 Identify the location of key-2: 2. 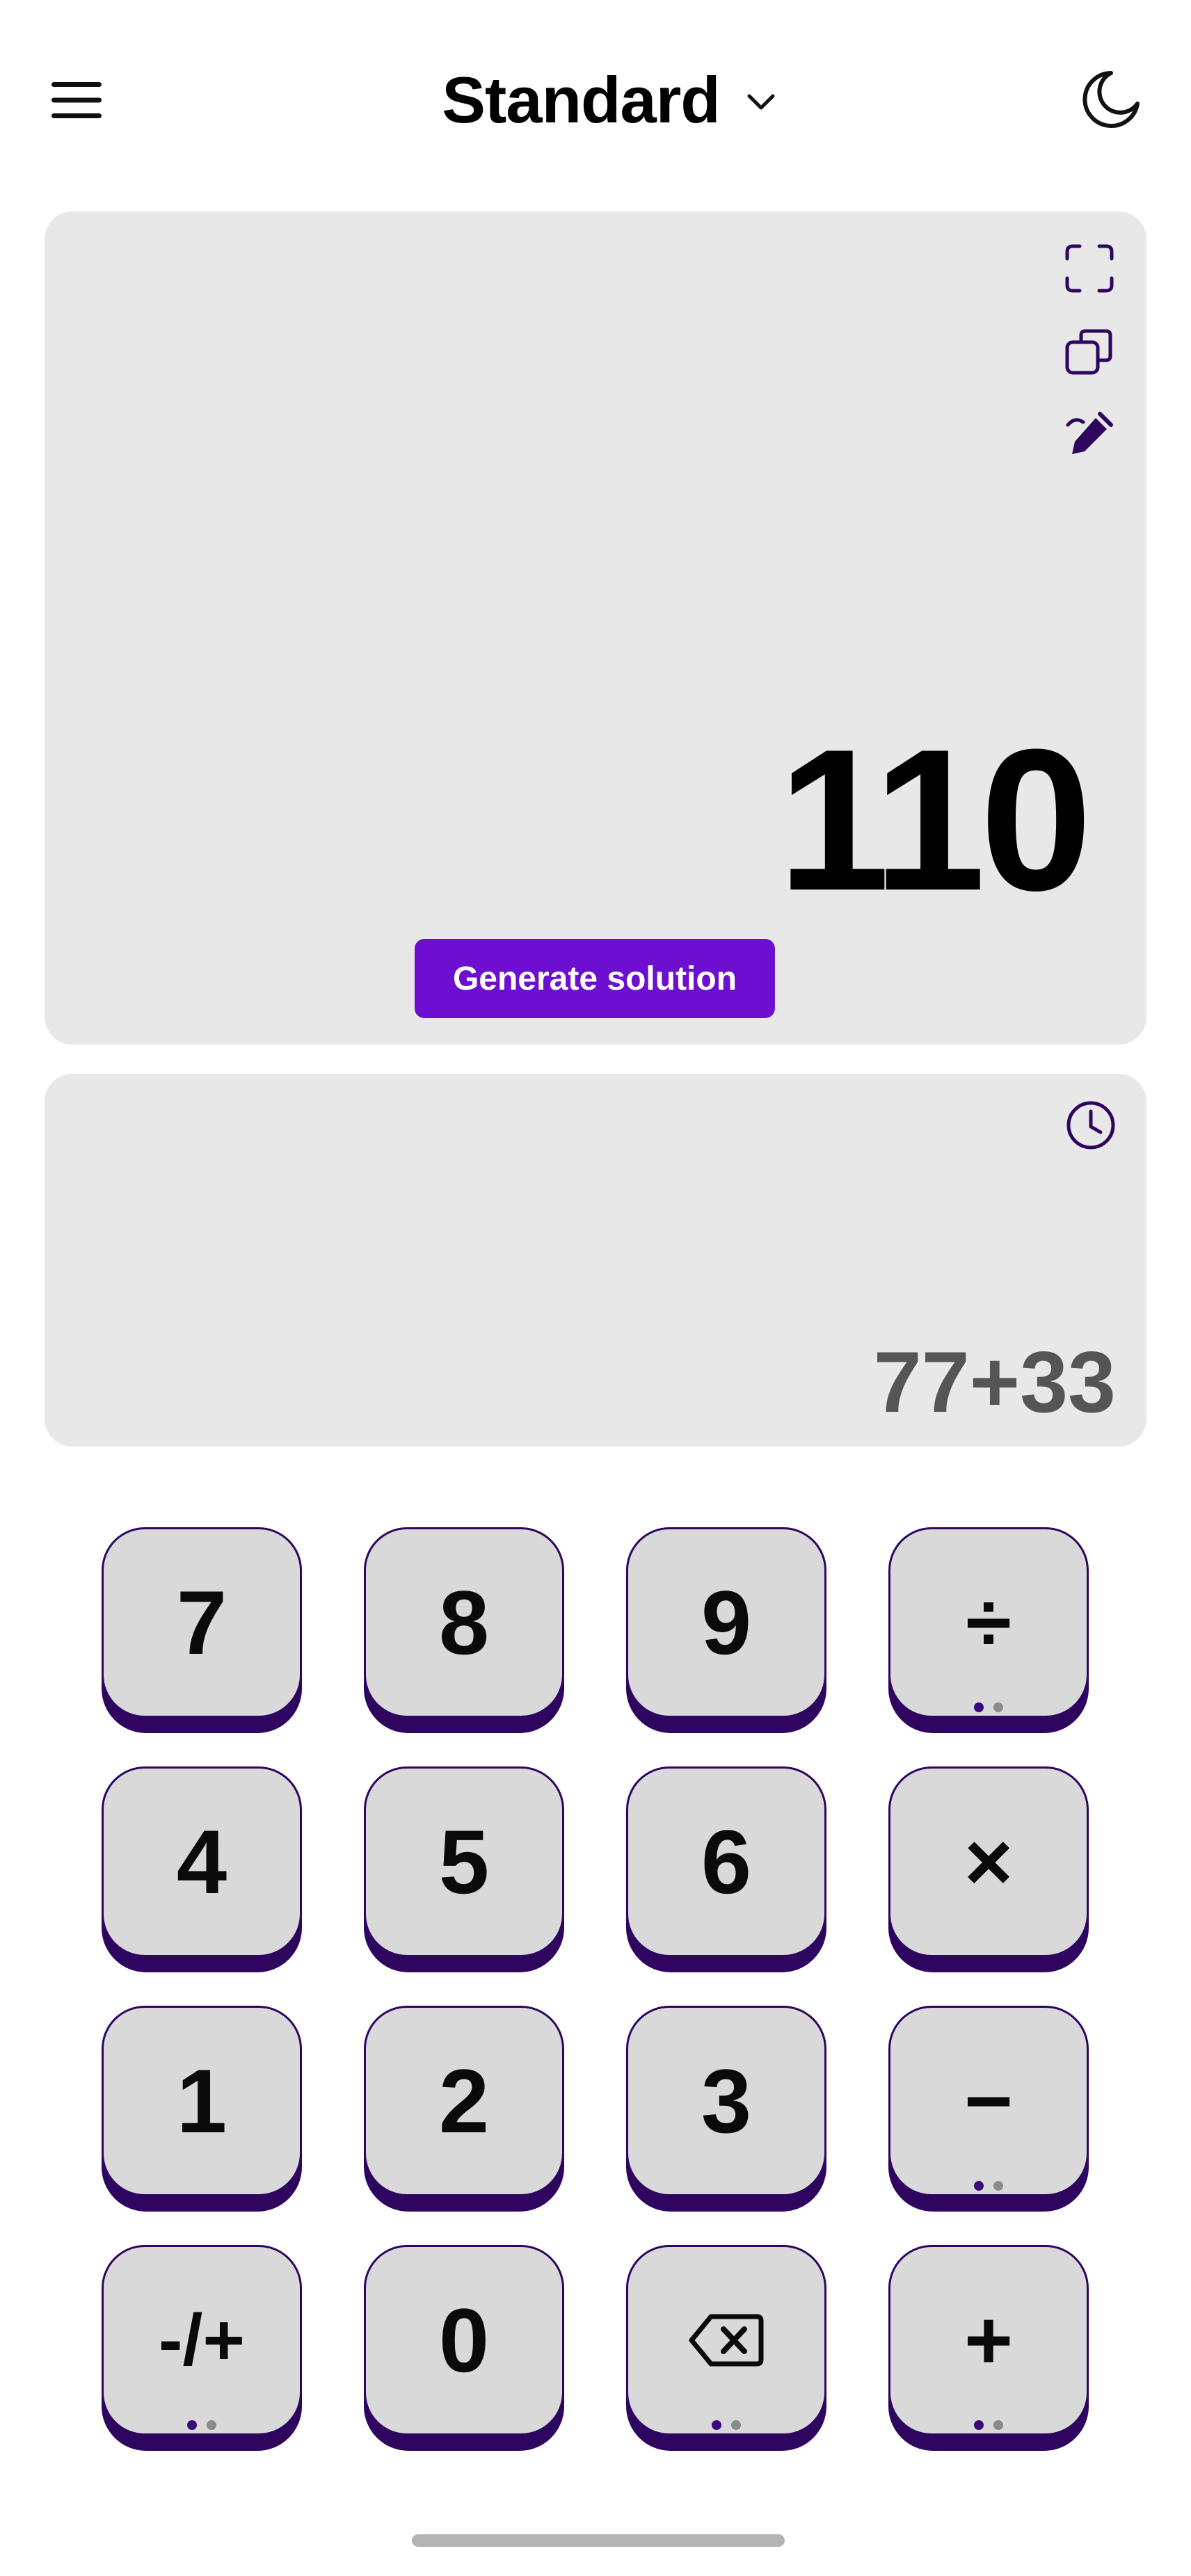
(464, 2109).